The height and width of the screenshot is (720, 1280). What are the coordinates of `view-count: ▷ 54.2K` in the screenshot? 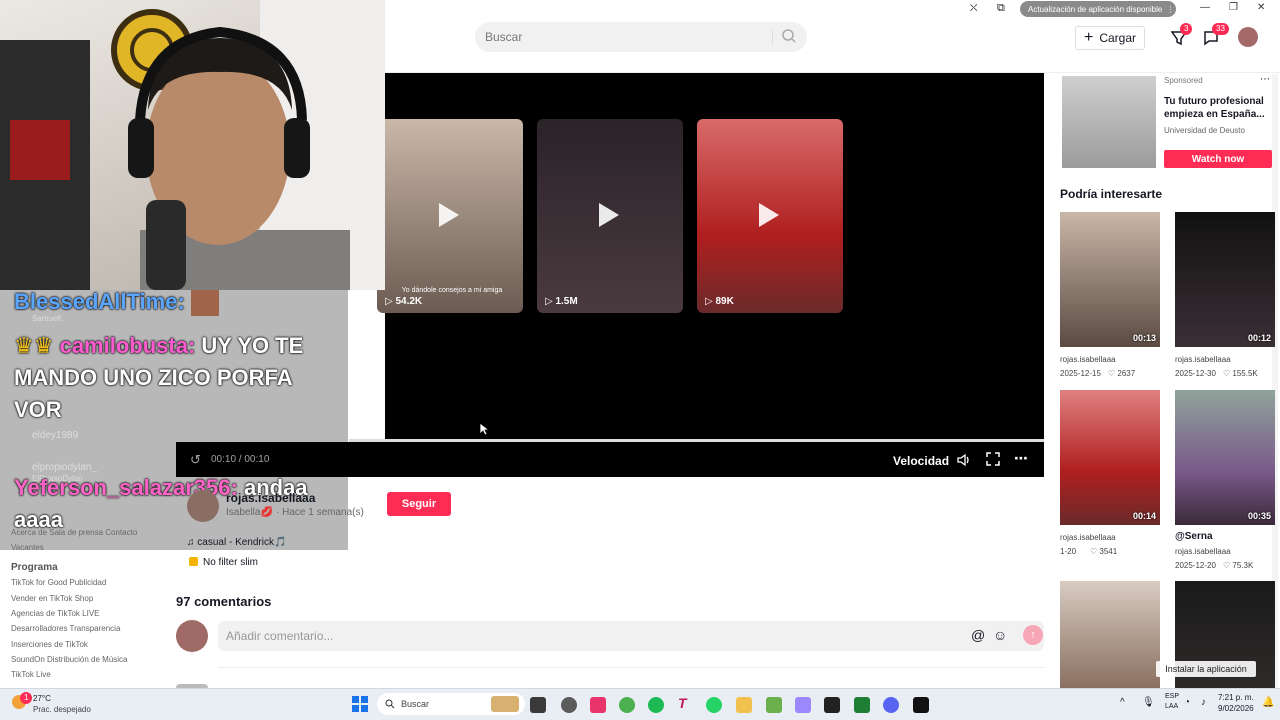 It's located at (404, 301).